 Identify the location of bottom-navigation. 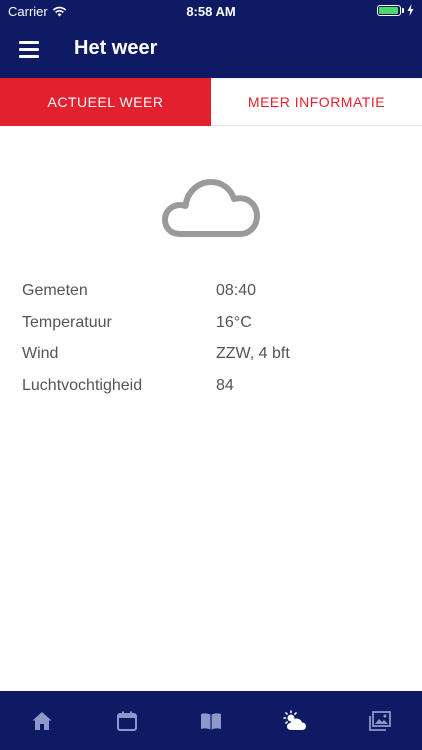
(211, 720).